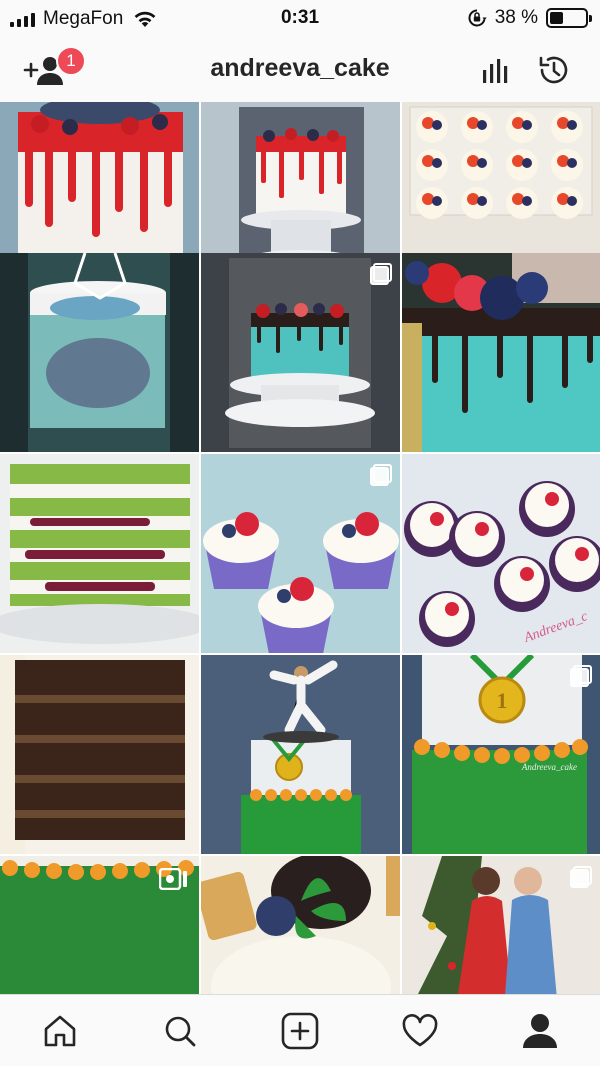 The width and height of the screenshot is (600, 1066). I want to click on home-icon, so click(60, 1030).